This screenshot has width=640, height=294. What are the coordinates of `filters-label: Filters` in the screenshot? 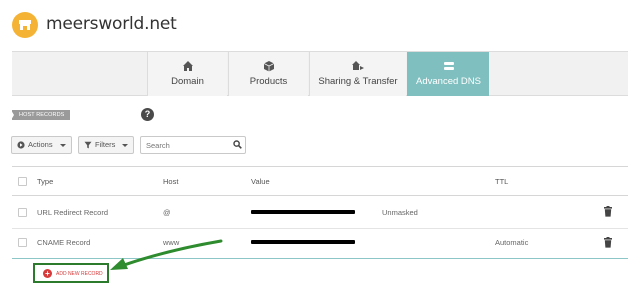 It's located at (105, 144).